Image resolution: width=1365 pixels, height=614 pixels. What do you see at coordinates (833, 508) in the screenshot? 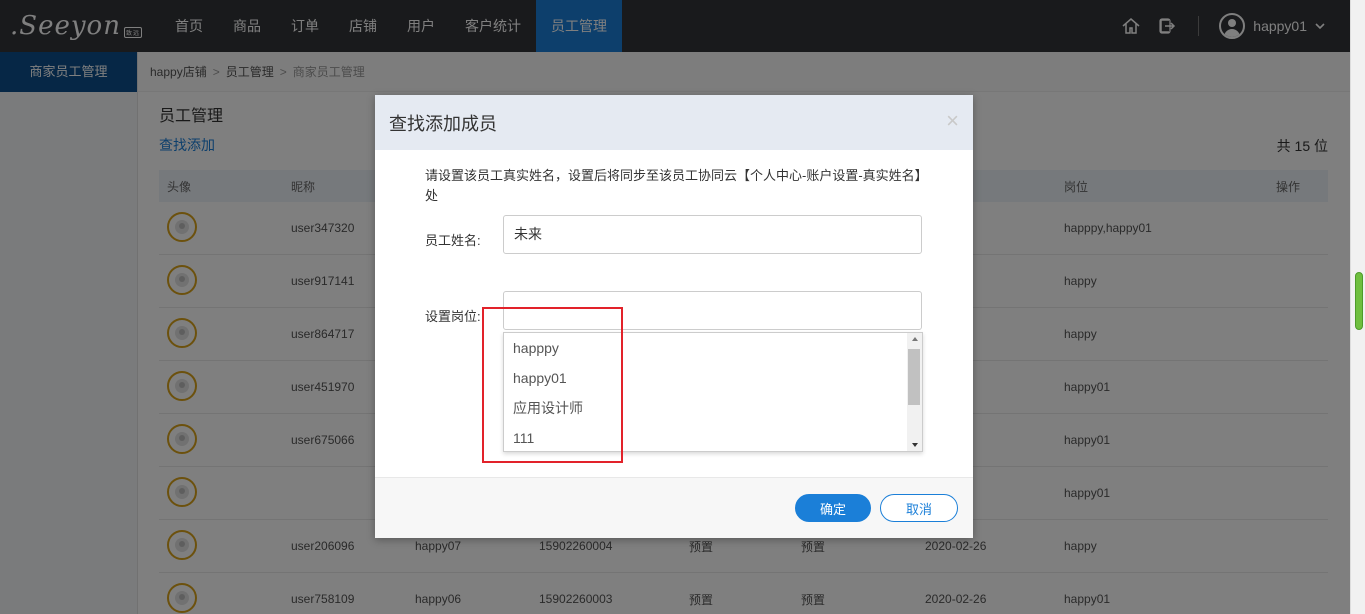
I see `confirm-button: 确定` at bounding box center [833, 508].